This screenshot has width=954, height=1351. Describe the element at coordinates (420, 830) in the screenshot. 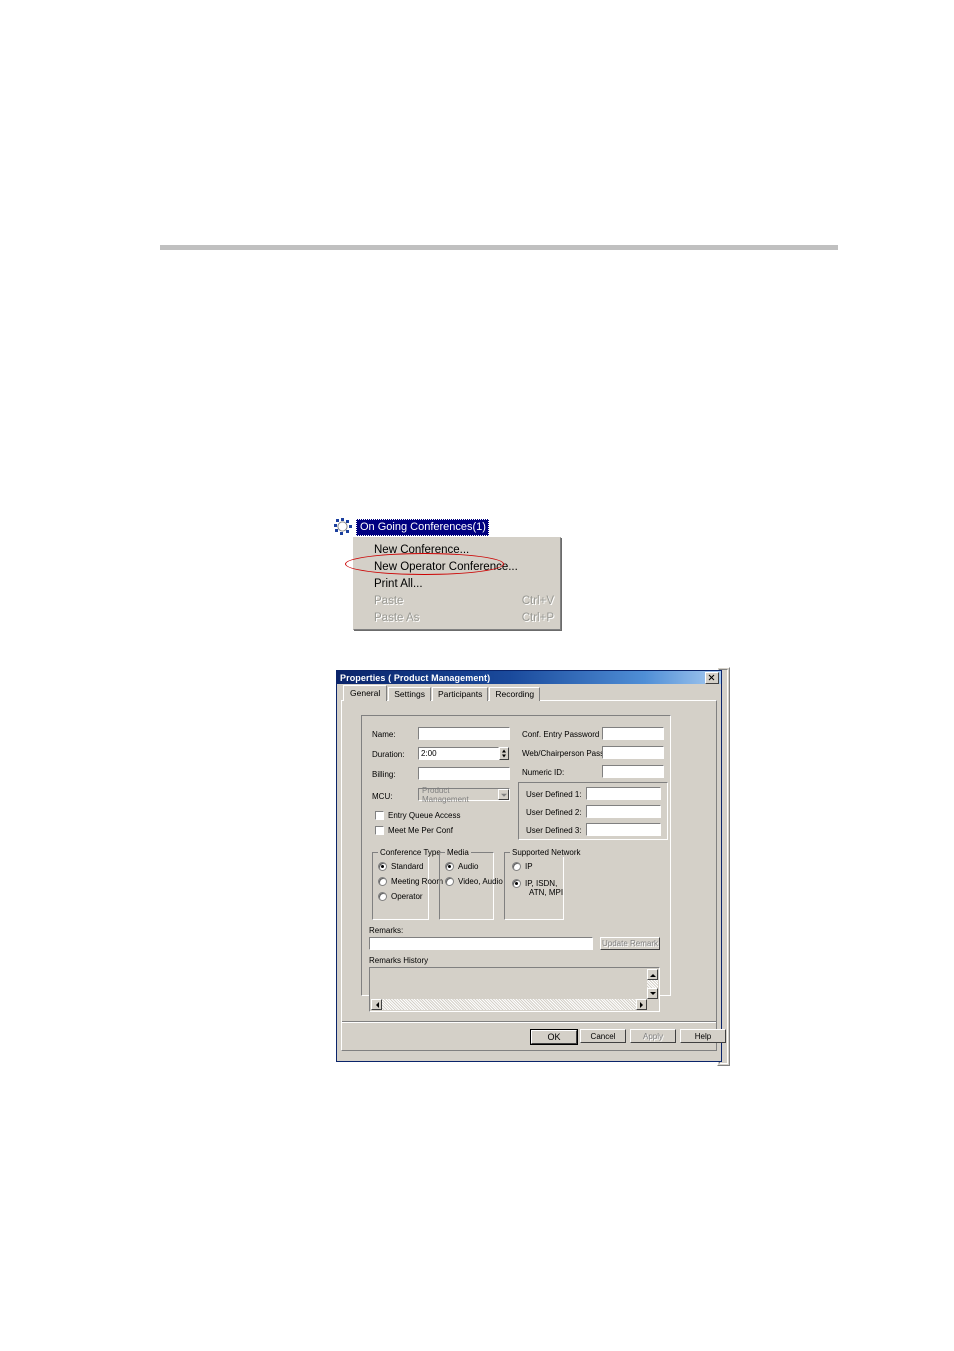

I see `checkbox-label: Meet Me Per Conf` at that location.